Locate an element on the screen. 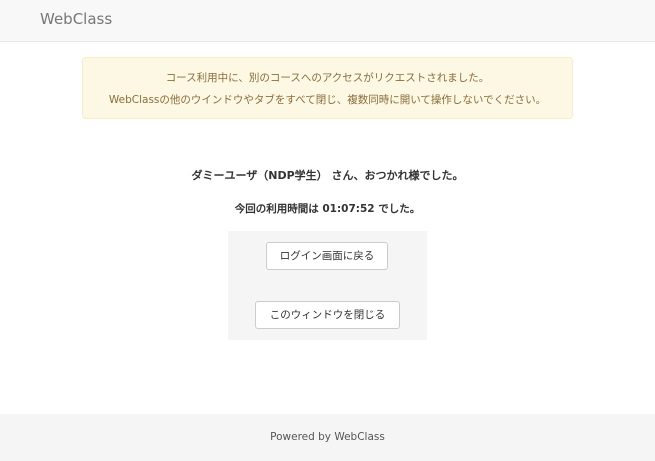 This screenshot has height=461, width=655. footer-text: Powered by WebClass is located at coordinates (327, 437).